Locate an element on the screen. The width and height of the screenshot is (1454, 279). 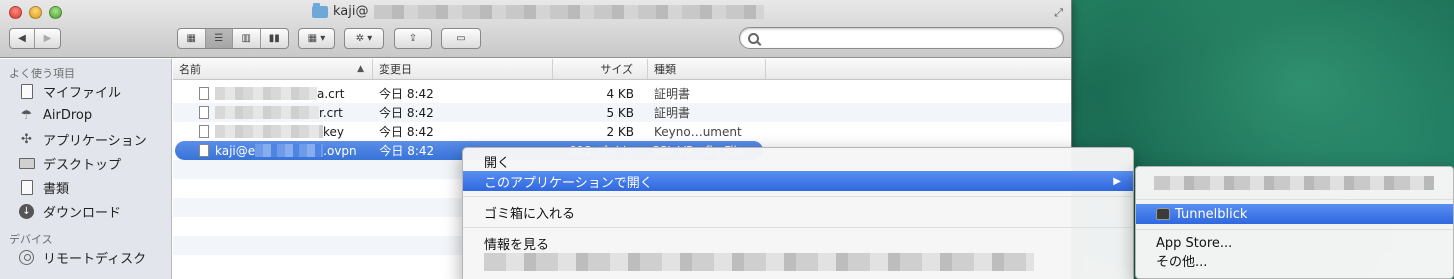
sidebar-item-label: デスクトップ is located at coordinates (82, 165).